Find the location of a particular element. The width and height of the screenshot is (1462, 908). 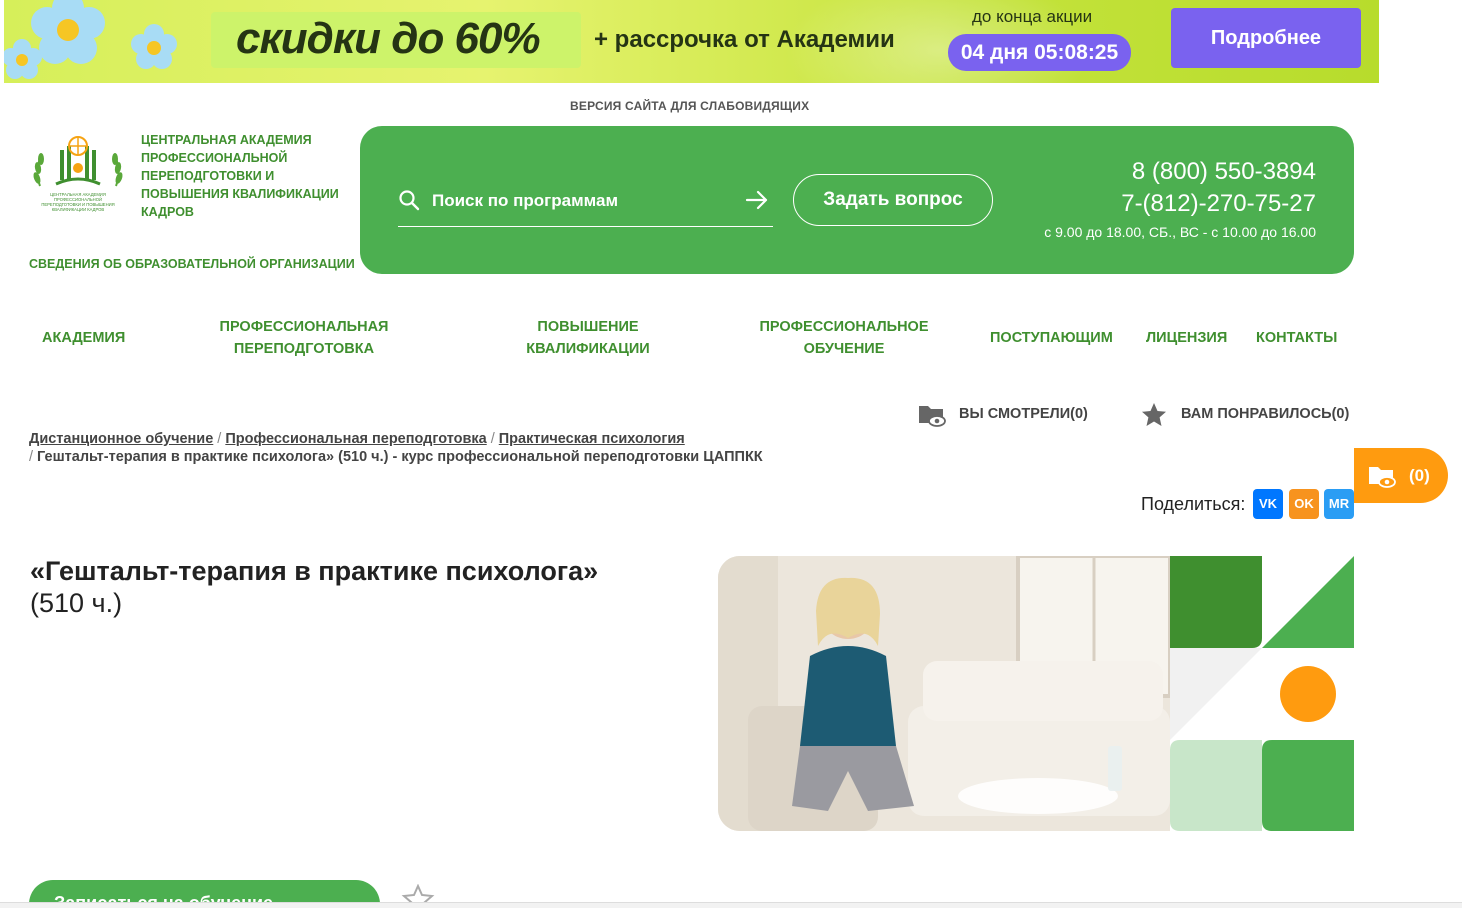

breadcrumb-link: Профессиональная переподготовка is located at coordinates (355, 439).